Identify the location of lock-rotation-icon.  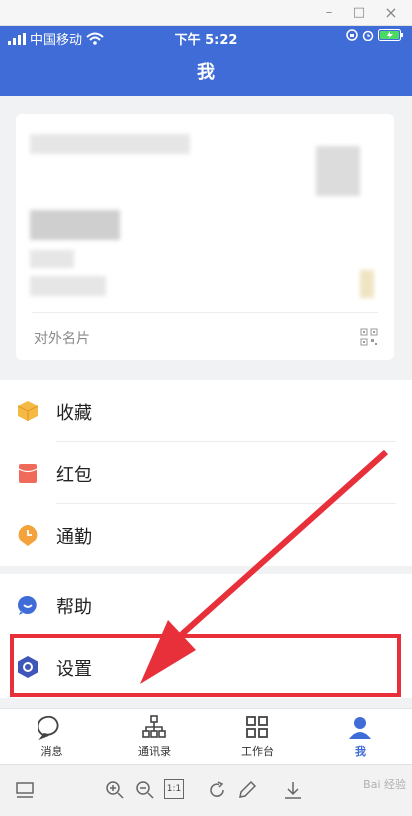
(352, 35).